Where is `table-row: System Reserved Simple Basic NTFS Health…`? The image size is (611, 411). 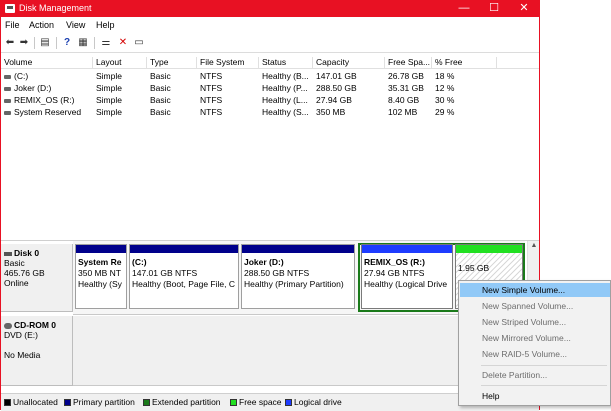 table-row: System Reserved Simple Basic NTFS Health… is located at coordinates (270, 112).